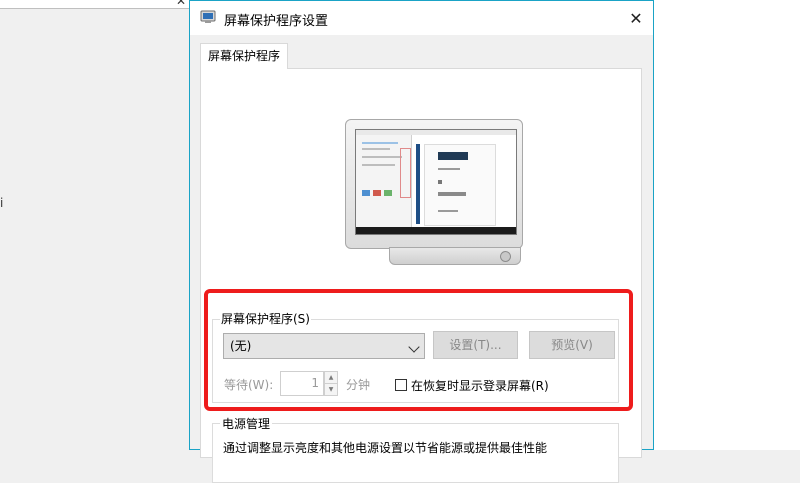  I want to click on monitor-screen-preview, so click(436, 182).